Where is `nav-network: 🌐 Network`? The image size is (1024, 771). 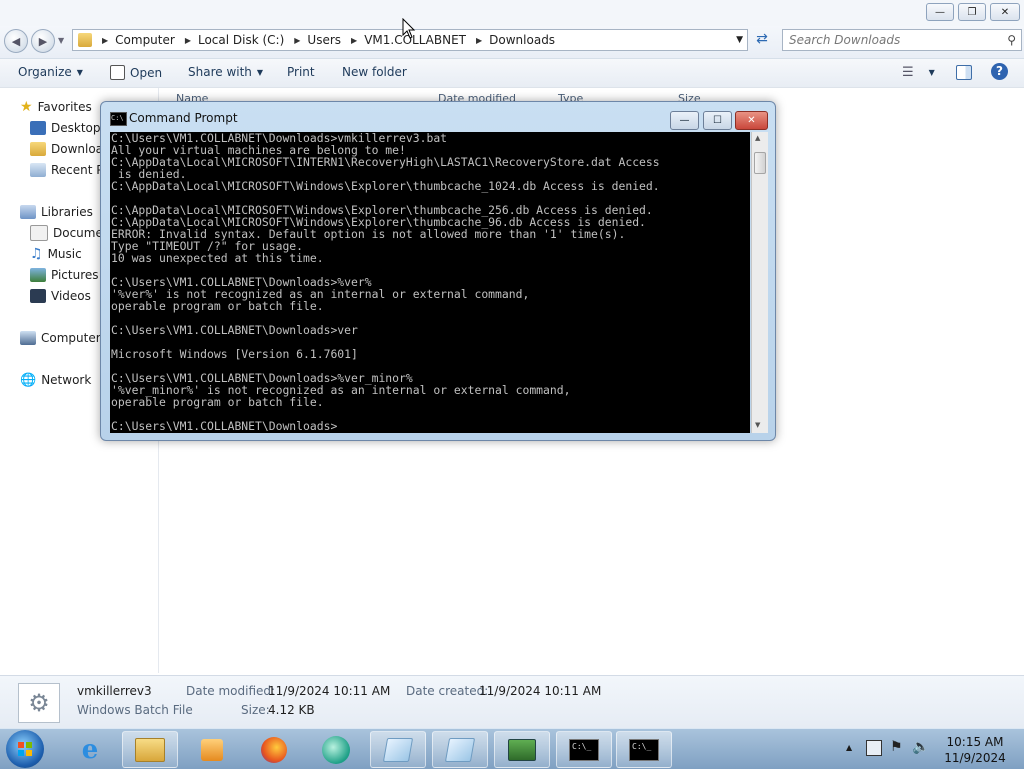
nav-network: 🌐 Network is located at coordinates (55, 380).